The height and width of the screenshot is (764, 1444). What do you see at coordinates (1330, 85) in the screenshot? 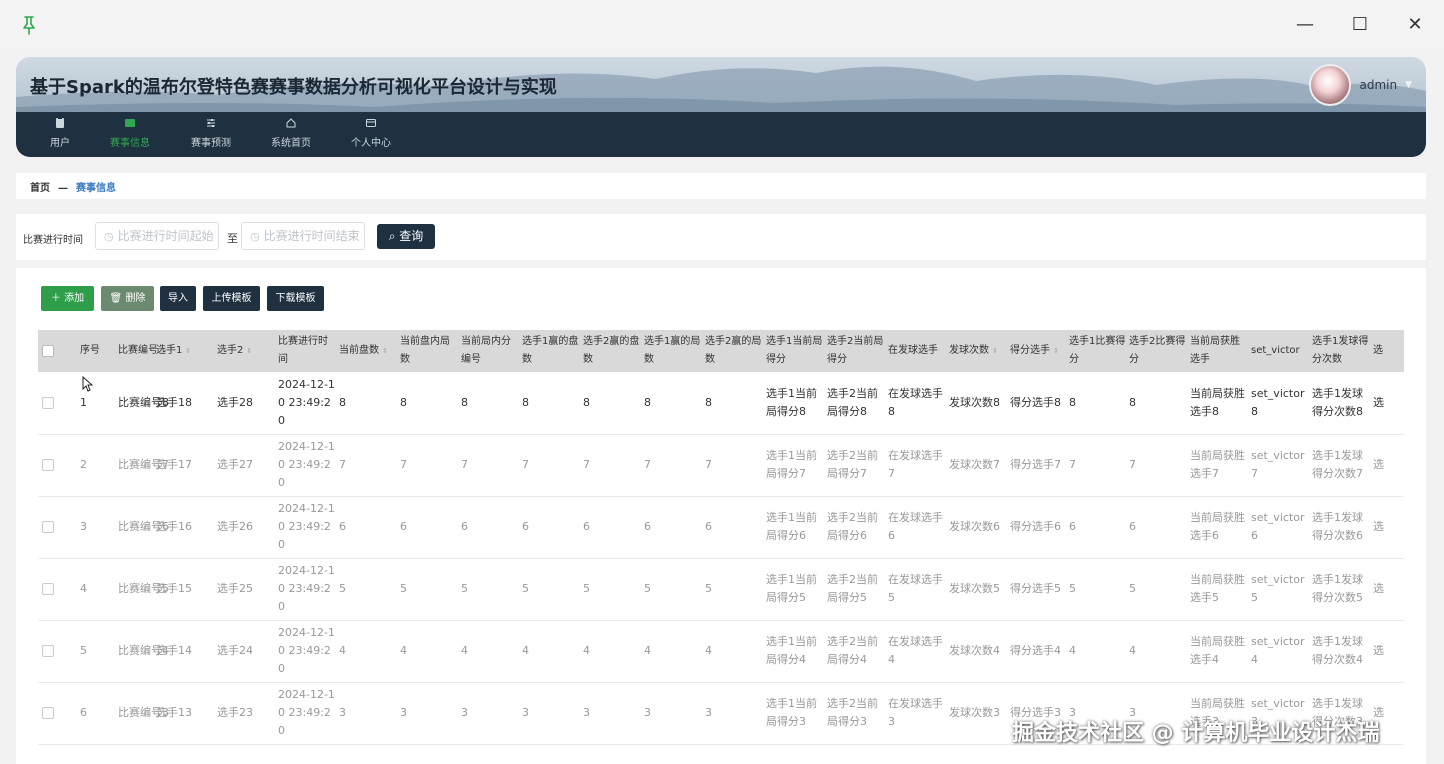
I see `avatar` at bounding box center [1330, 85].